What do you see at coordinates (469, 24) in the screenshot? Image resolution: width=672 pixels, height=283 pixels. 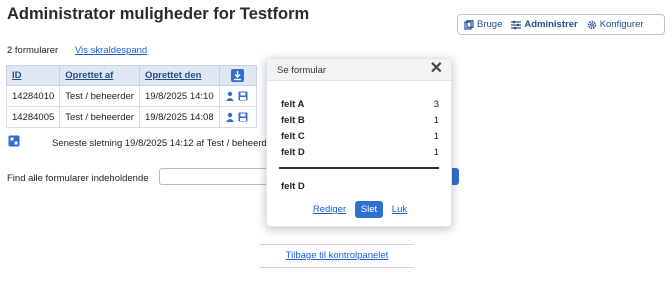 I see `copy-icon` at bounding box center [469, 24].